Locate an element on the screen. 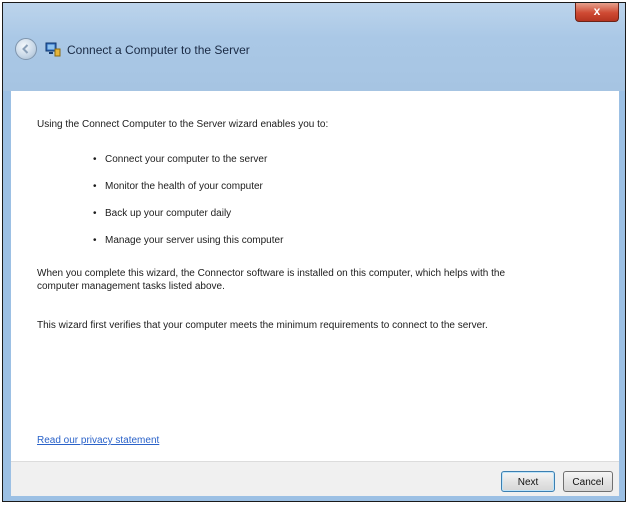 The width and height of the screenshot is (628, 506). connector-app-icon is located at coordinates (53, 49).